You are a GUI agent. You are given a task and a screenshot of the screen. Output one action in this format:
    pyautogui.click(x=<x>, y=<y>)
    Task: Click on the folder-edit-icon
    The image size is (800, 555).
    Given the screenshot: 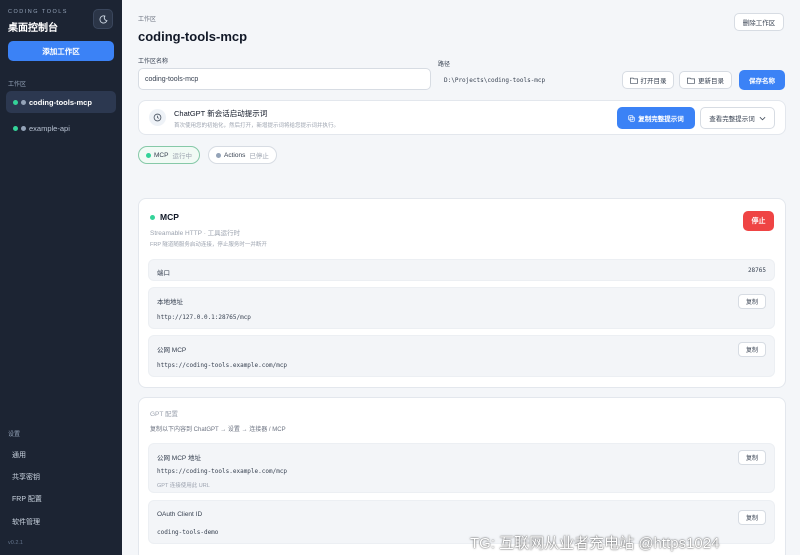 What is the action you would take?
    pyautogui.click(x=691, y=80)
    